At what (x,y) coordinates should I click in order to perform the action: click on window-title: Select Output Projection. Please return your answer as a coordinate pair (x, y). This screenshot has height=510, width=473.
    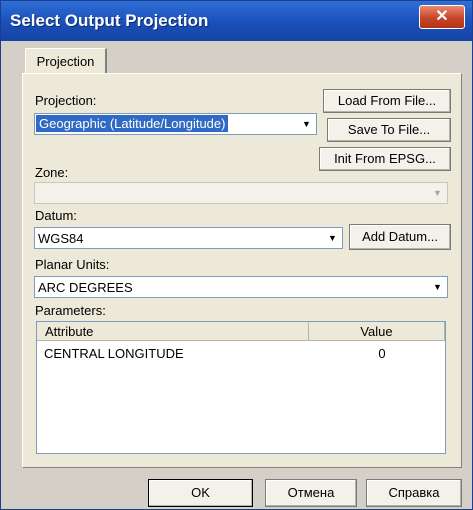
    Looking at the image, I should click on (109, 20).